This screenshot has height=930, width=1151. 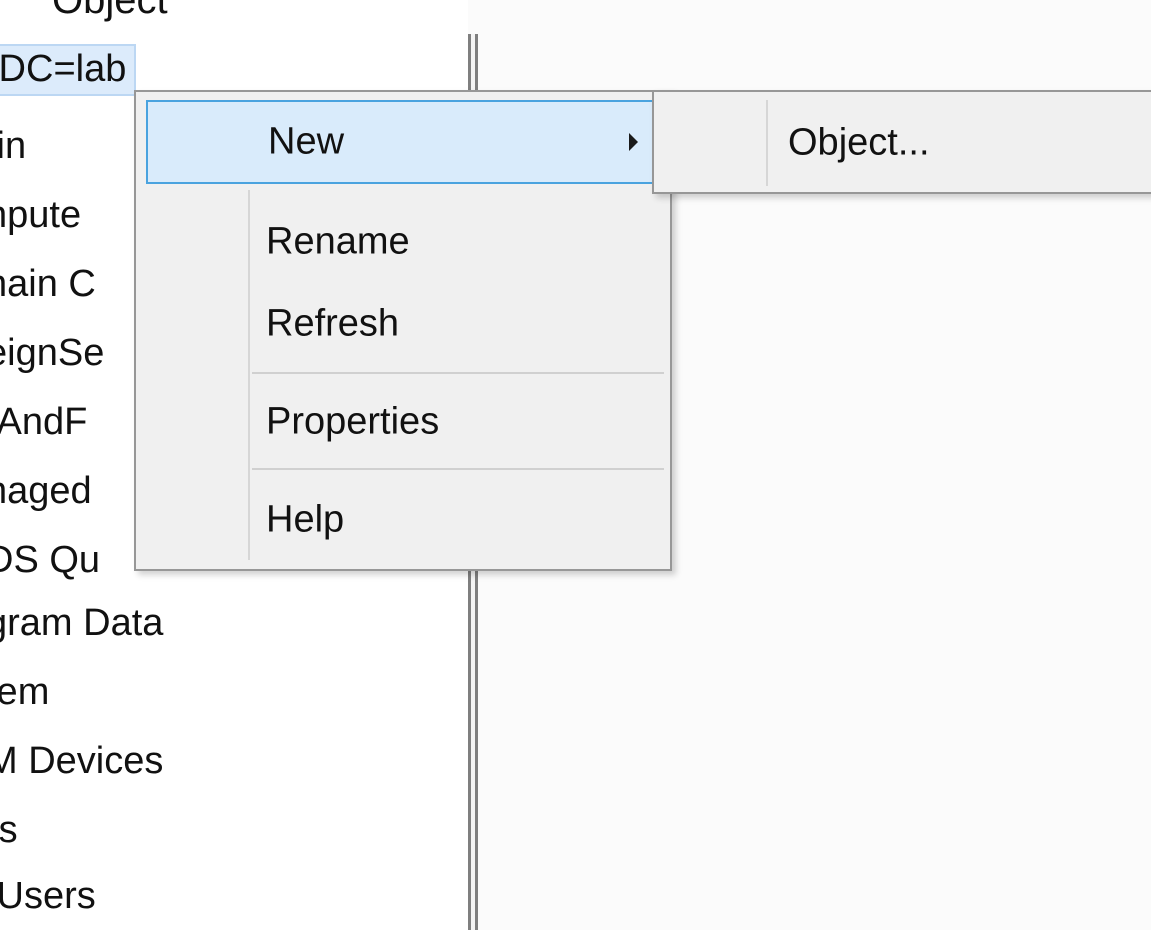 What do you see at coordinates (333, 323) in the screenshot?
I see `menu-item-refresh-label: Refresh` at bounding box center [333, 323].